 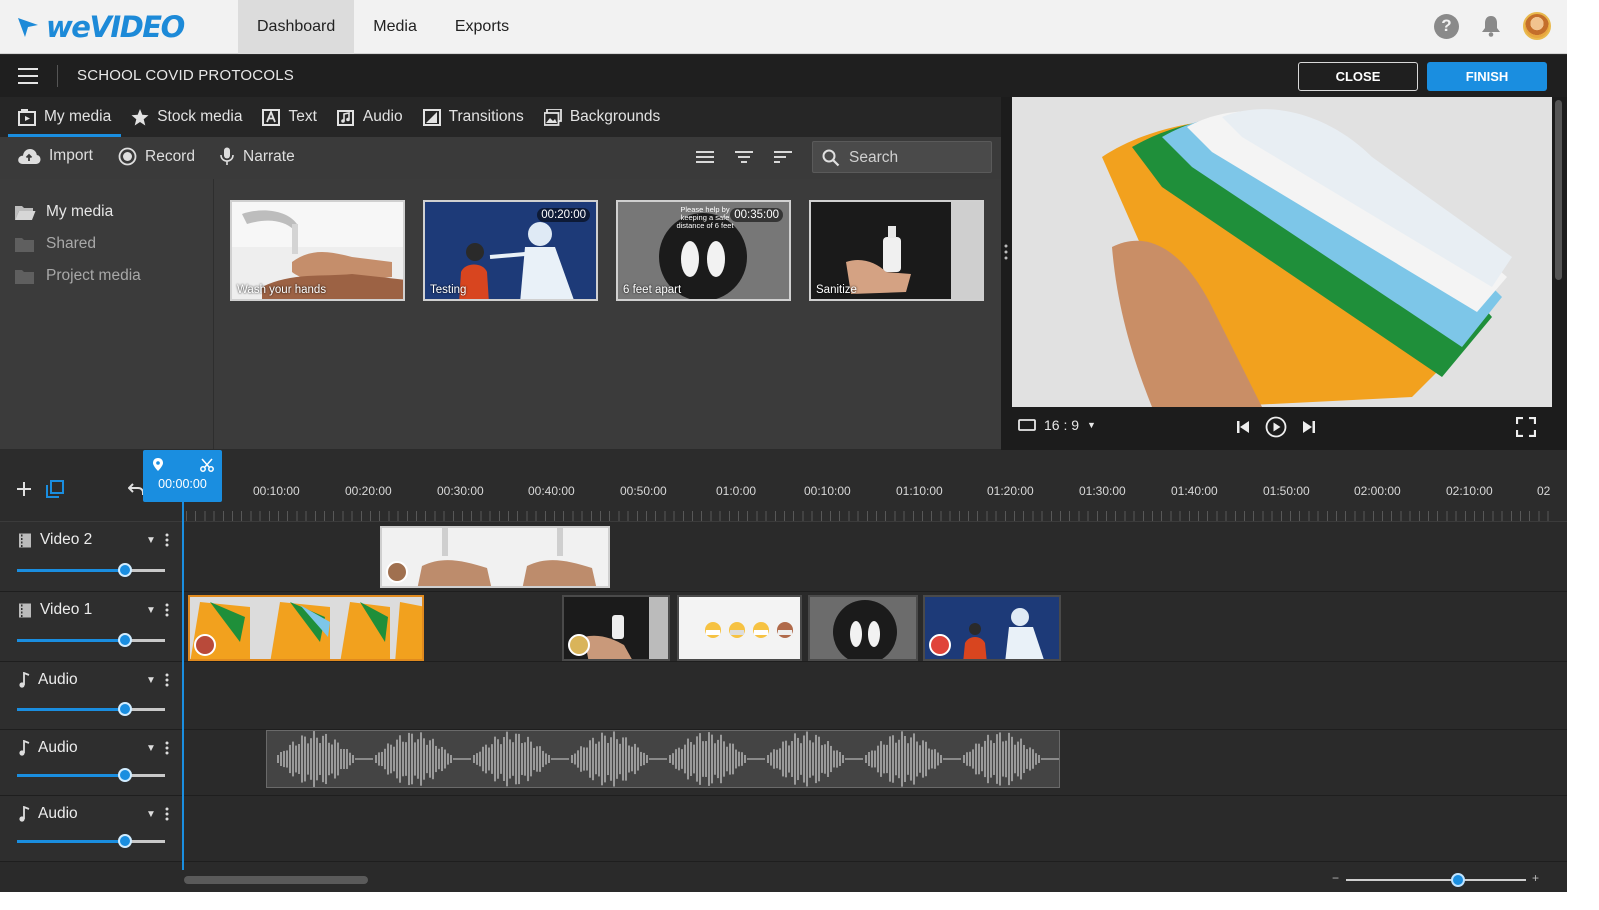 What do you see at coordinates (185, 75) in the screenshot?
I see `project-title: SCHOOL COVID PROTOCOLS` at bounding box center [185, 75].